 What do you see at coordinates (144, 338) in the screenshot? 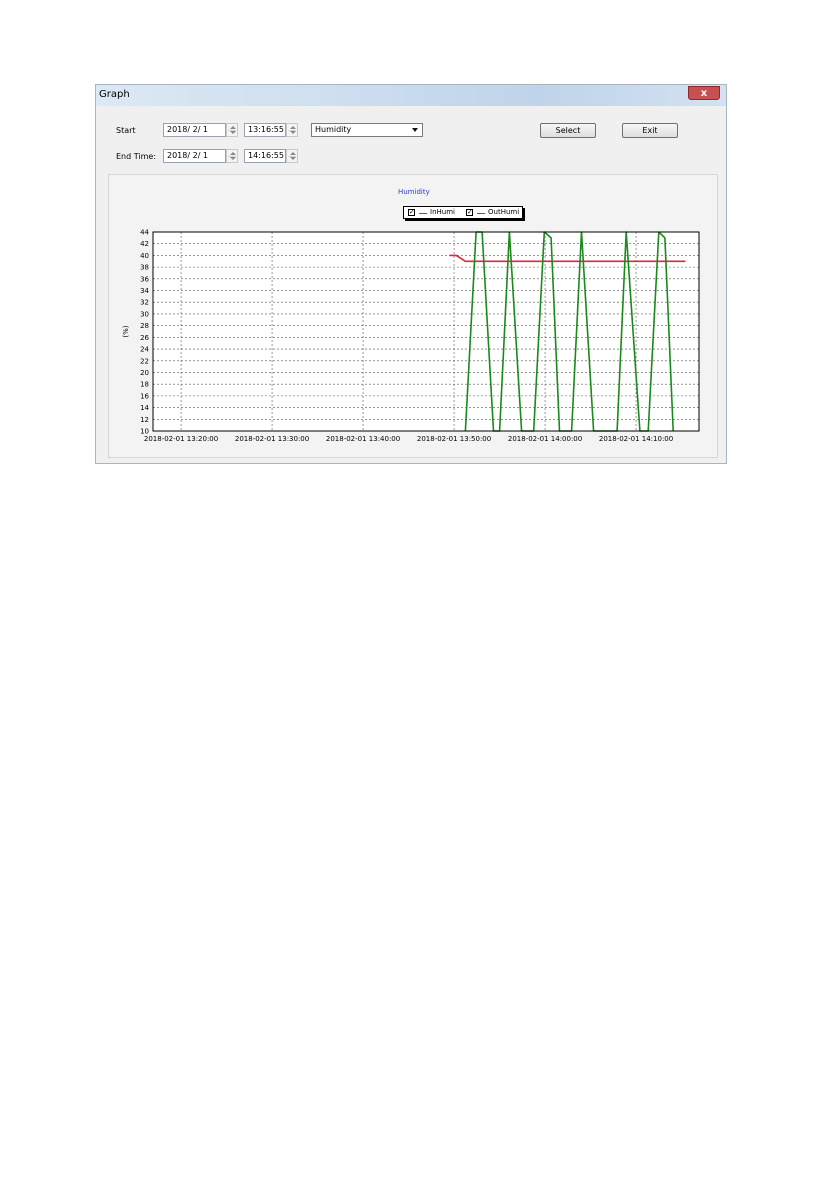
I see `y-tick-label: 26` at bounding box center [144, 338].